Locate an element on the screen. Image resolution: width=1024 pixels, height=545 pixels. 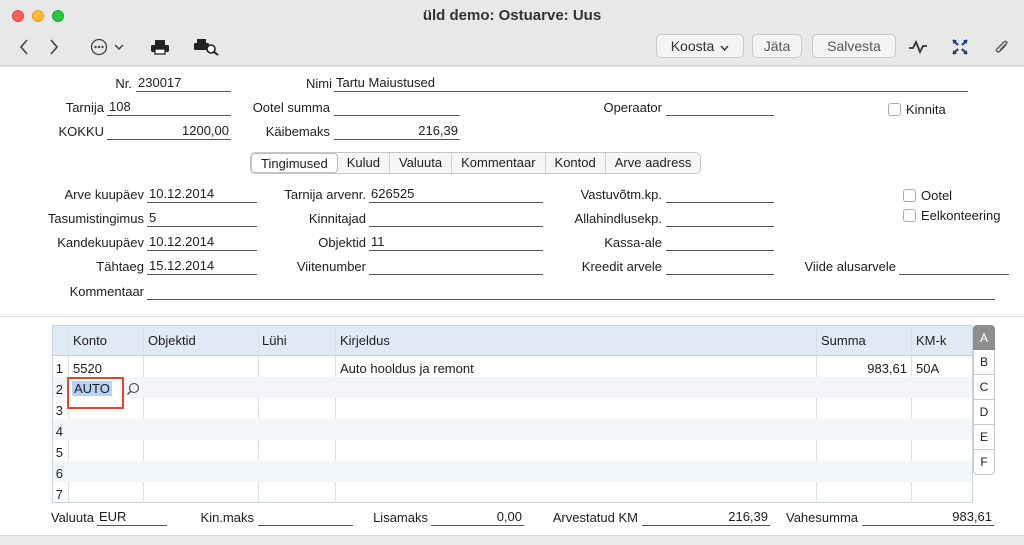
print-preview-icon is located at coordinates (206, 47).